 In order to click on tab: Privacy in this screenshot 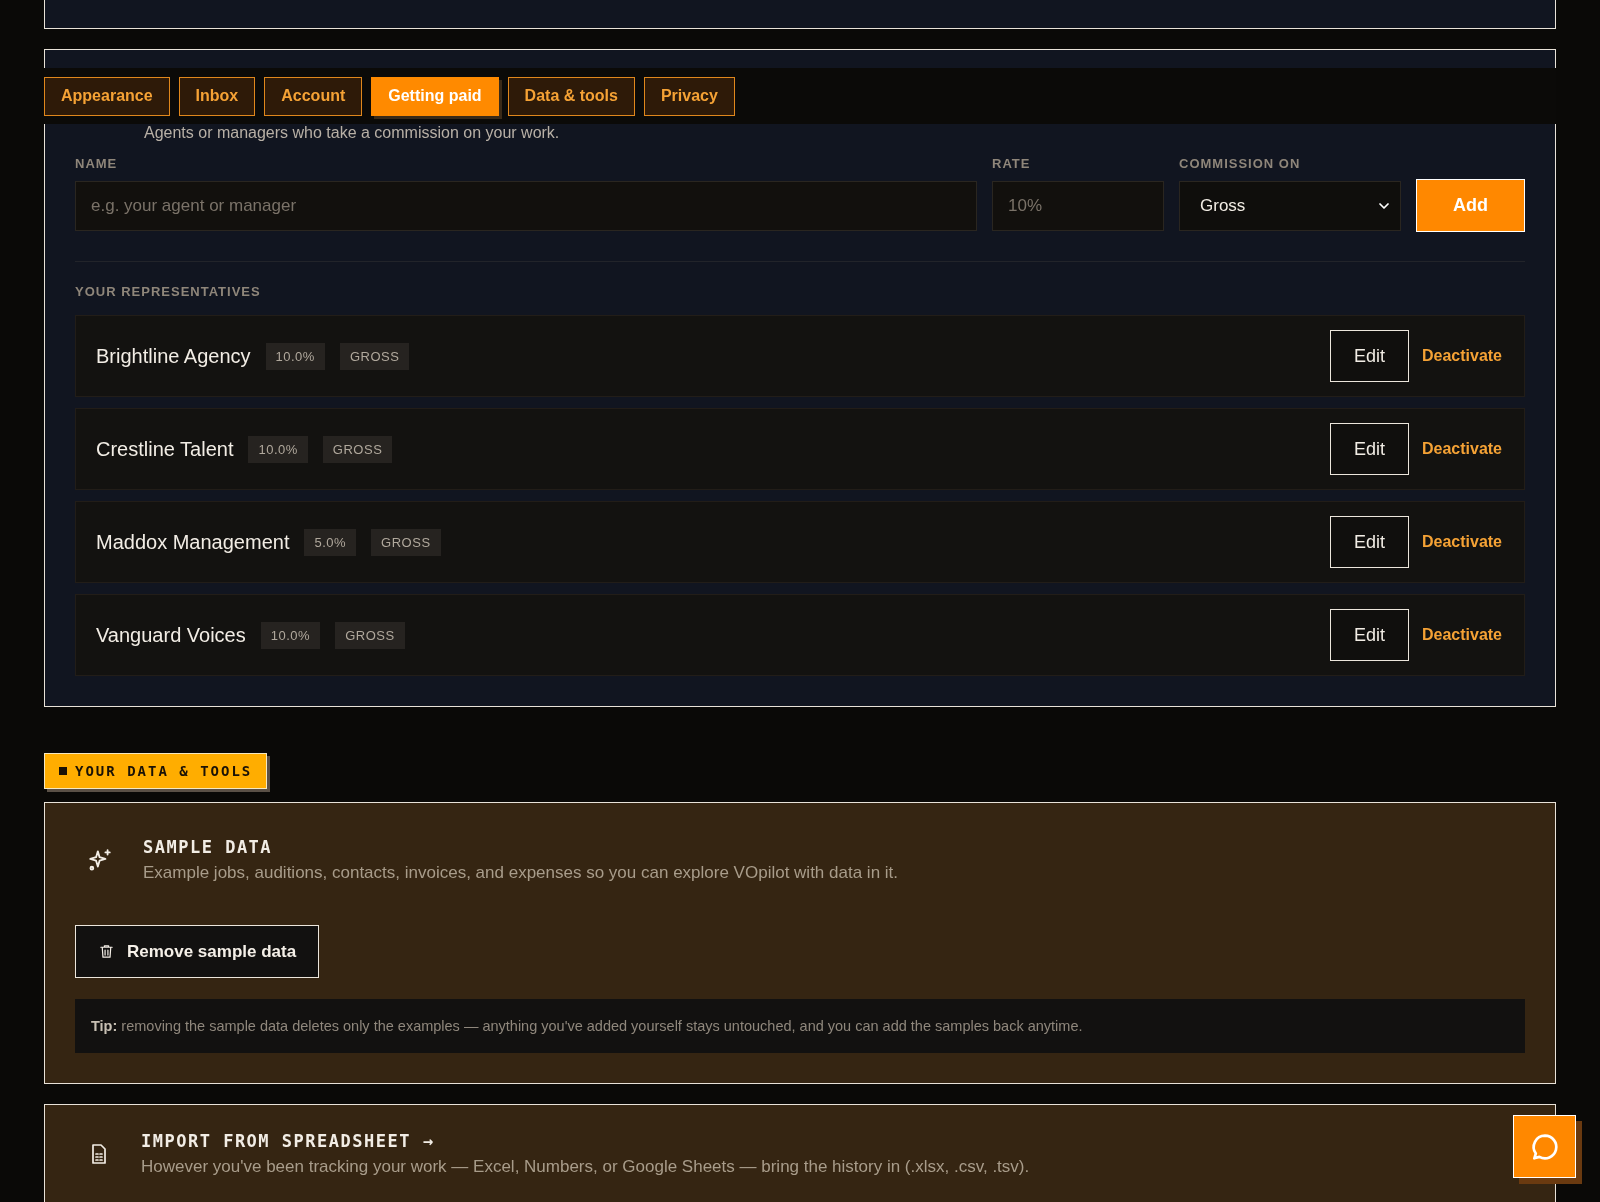, I will do `click(689, 96)`.